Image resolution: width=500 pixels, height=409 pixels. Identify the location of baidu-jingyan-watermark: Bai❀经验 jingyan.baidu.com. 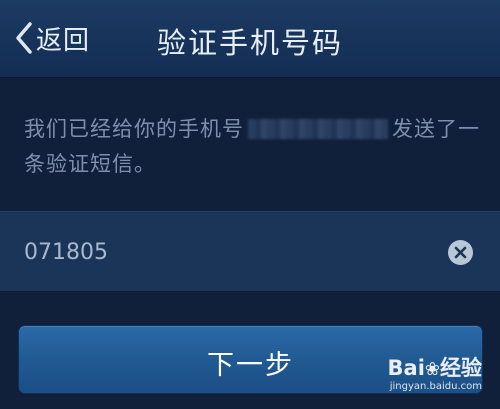
(435, 375).